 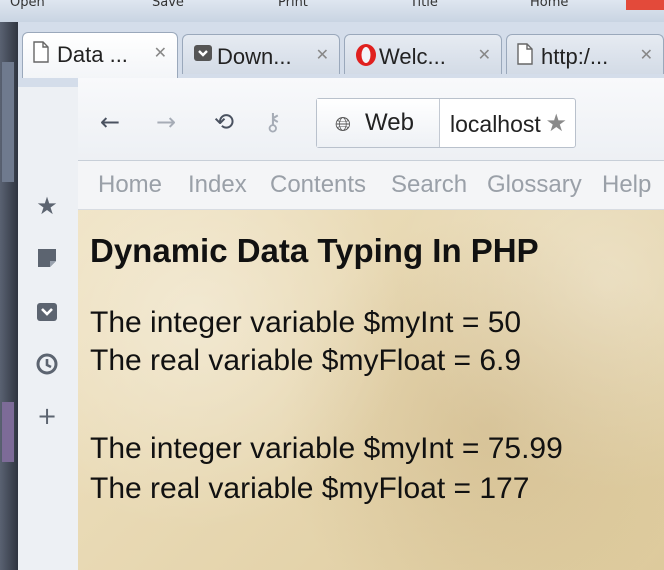 I want to click on tab-downloads: Down... ✕, so click(x=261, y=54).